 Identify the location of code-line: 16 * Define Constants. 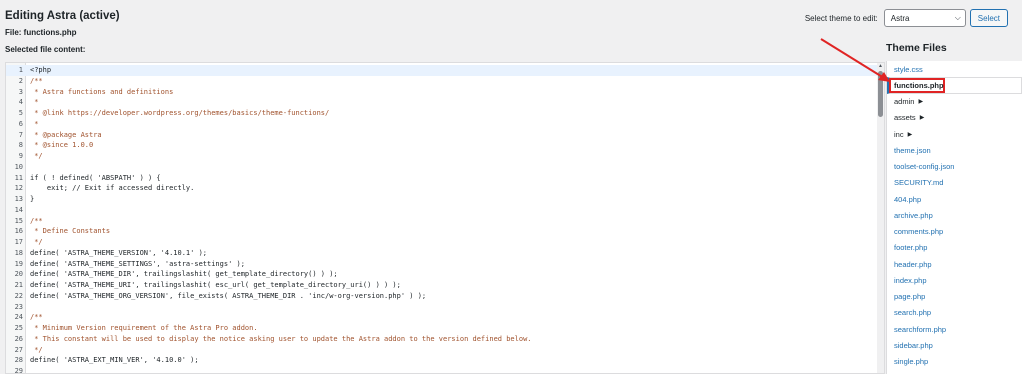
(445, 231).